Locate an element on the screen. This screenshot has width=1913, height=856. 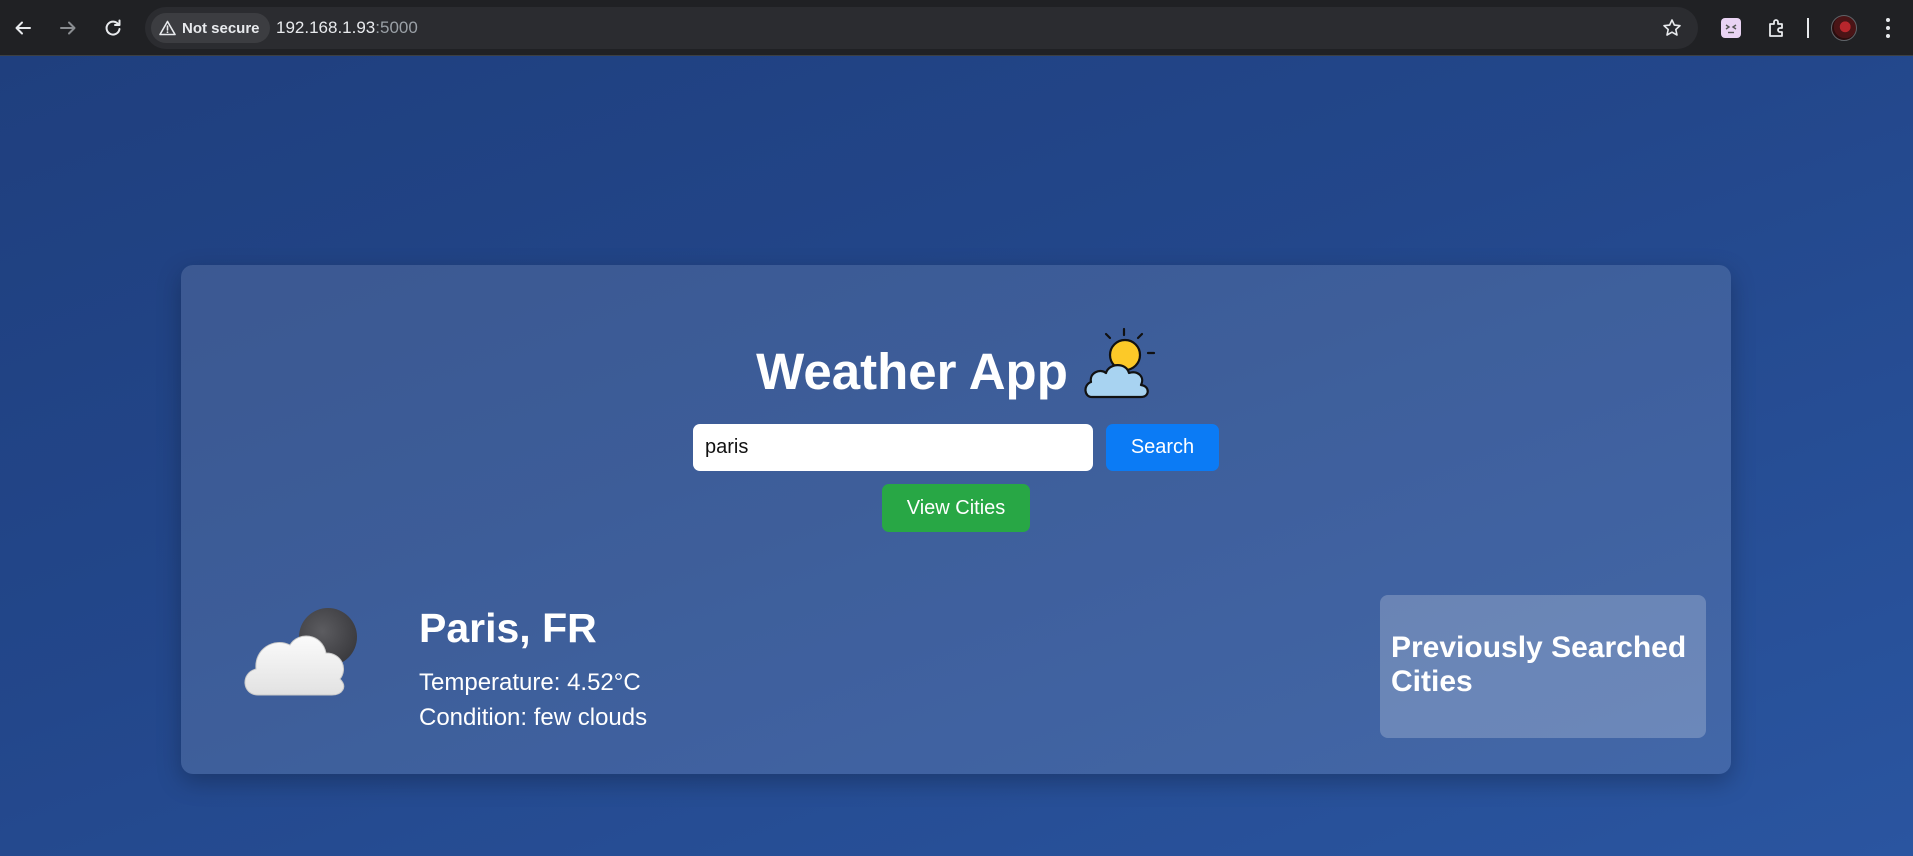
view-cities-button: View Cities is located at coordinates (956, 508).